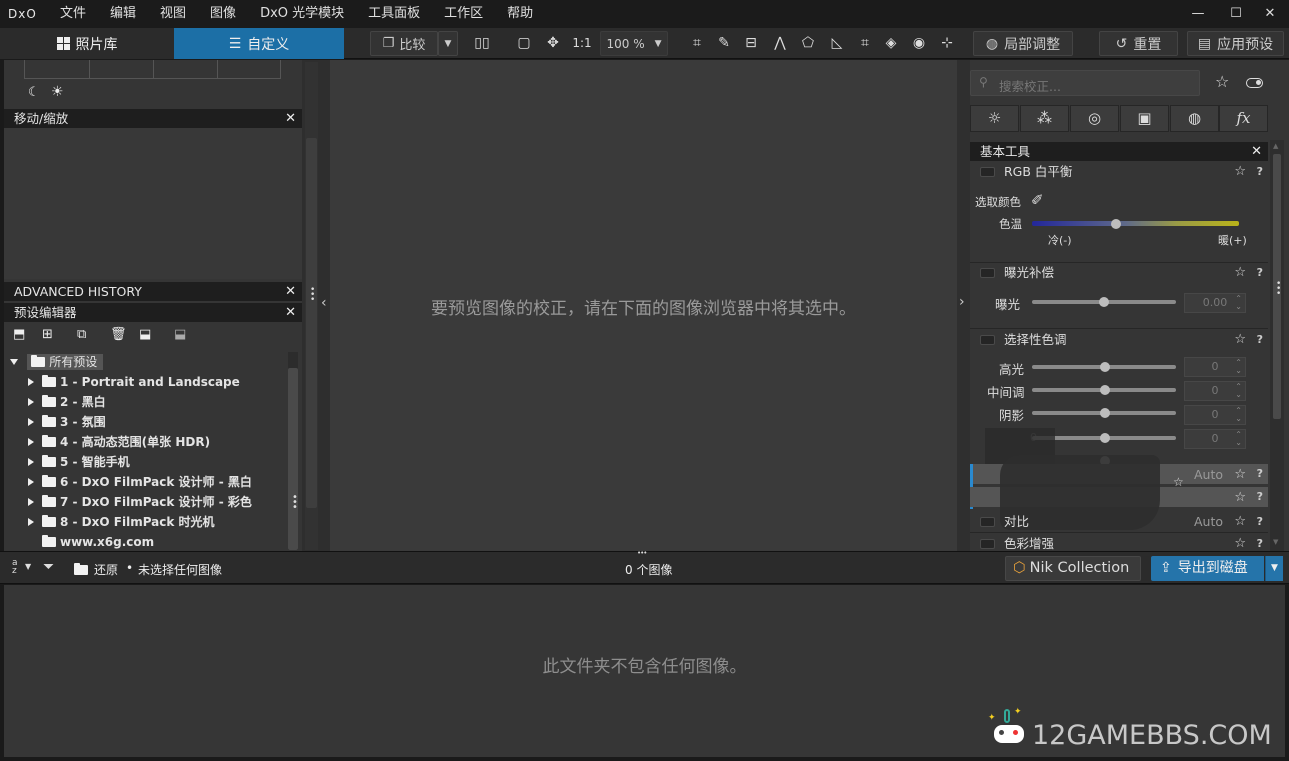 This screenshot has width=1289, height=761. Describe the element at coordinates (1094, 118) in the screenshot. I see `tab-detail-icon: ◎` at that location.